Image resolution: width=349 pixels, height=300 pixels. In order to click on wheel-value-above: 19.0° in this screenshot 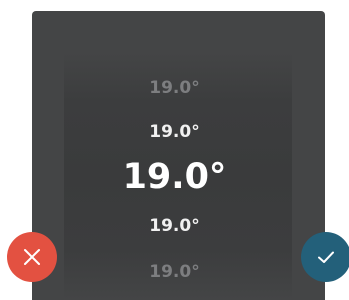, I will do `click(174, 132)`.